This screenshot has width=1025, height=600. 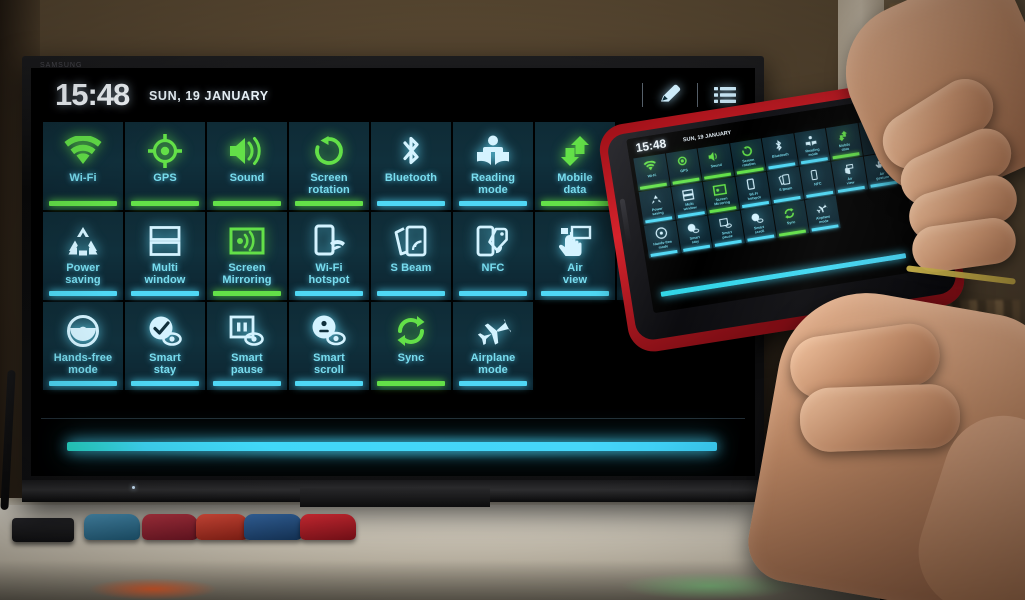 What do you see at coordinates (670, 95) in the screenshot?
I see `edit-pencil-icon` at bounding box center [670, 95].